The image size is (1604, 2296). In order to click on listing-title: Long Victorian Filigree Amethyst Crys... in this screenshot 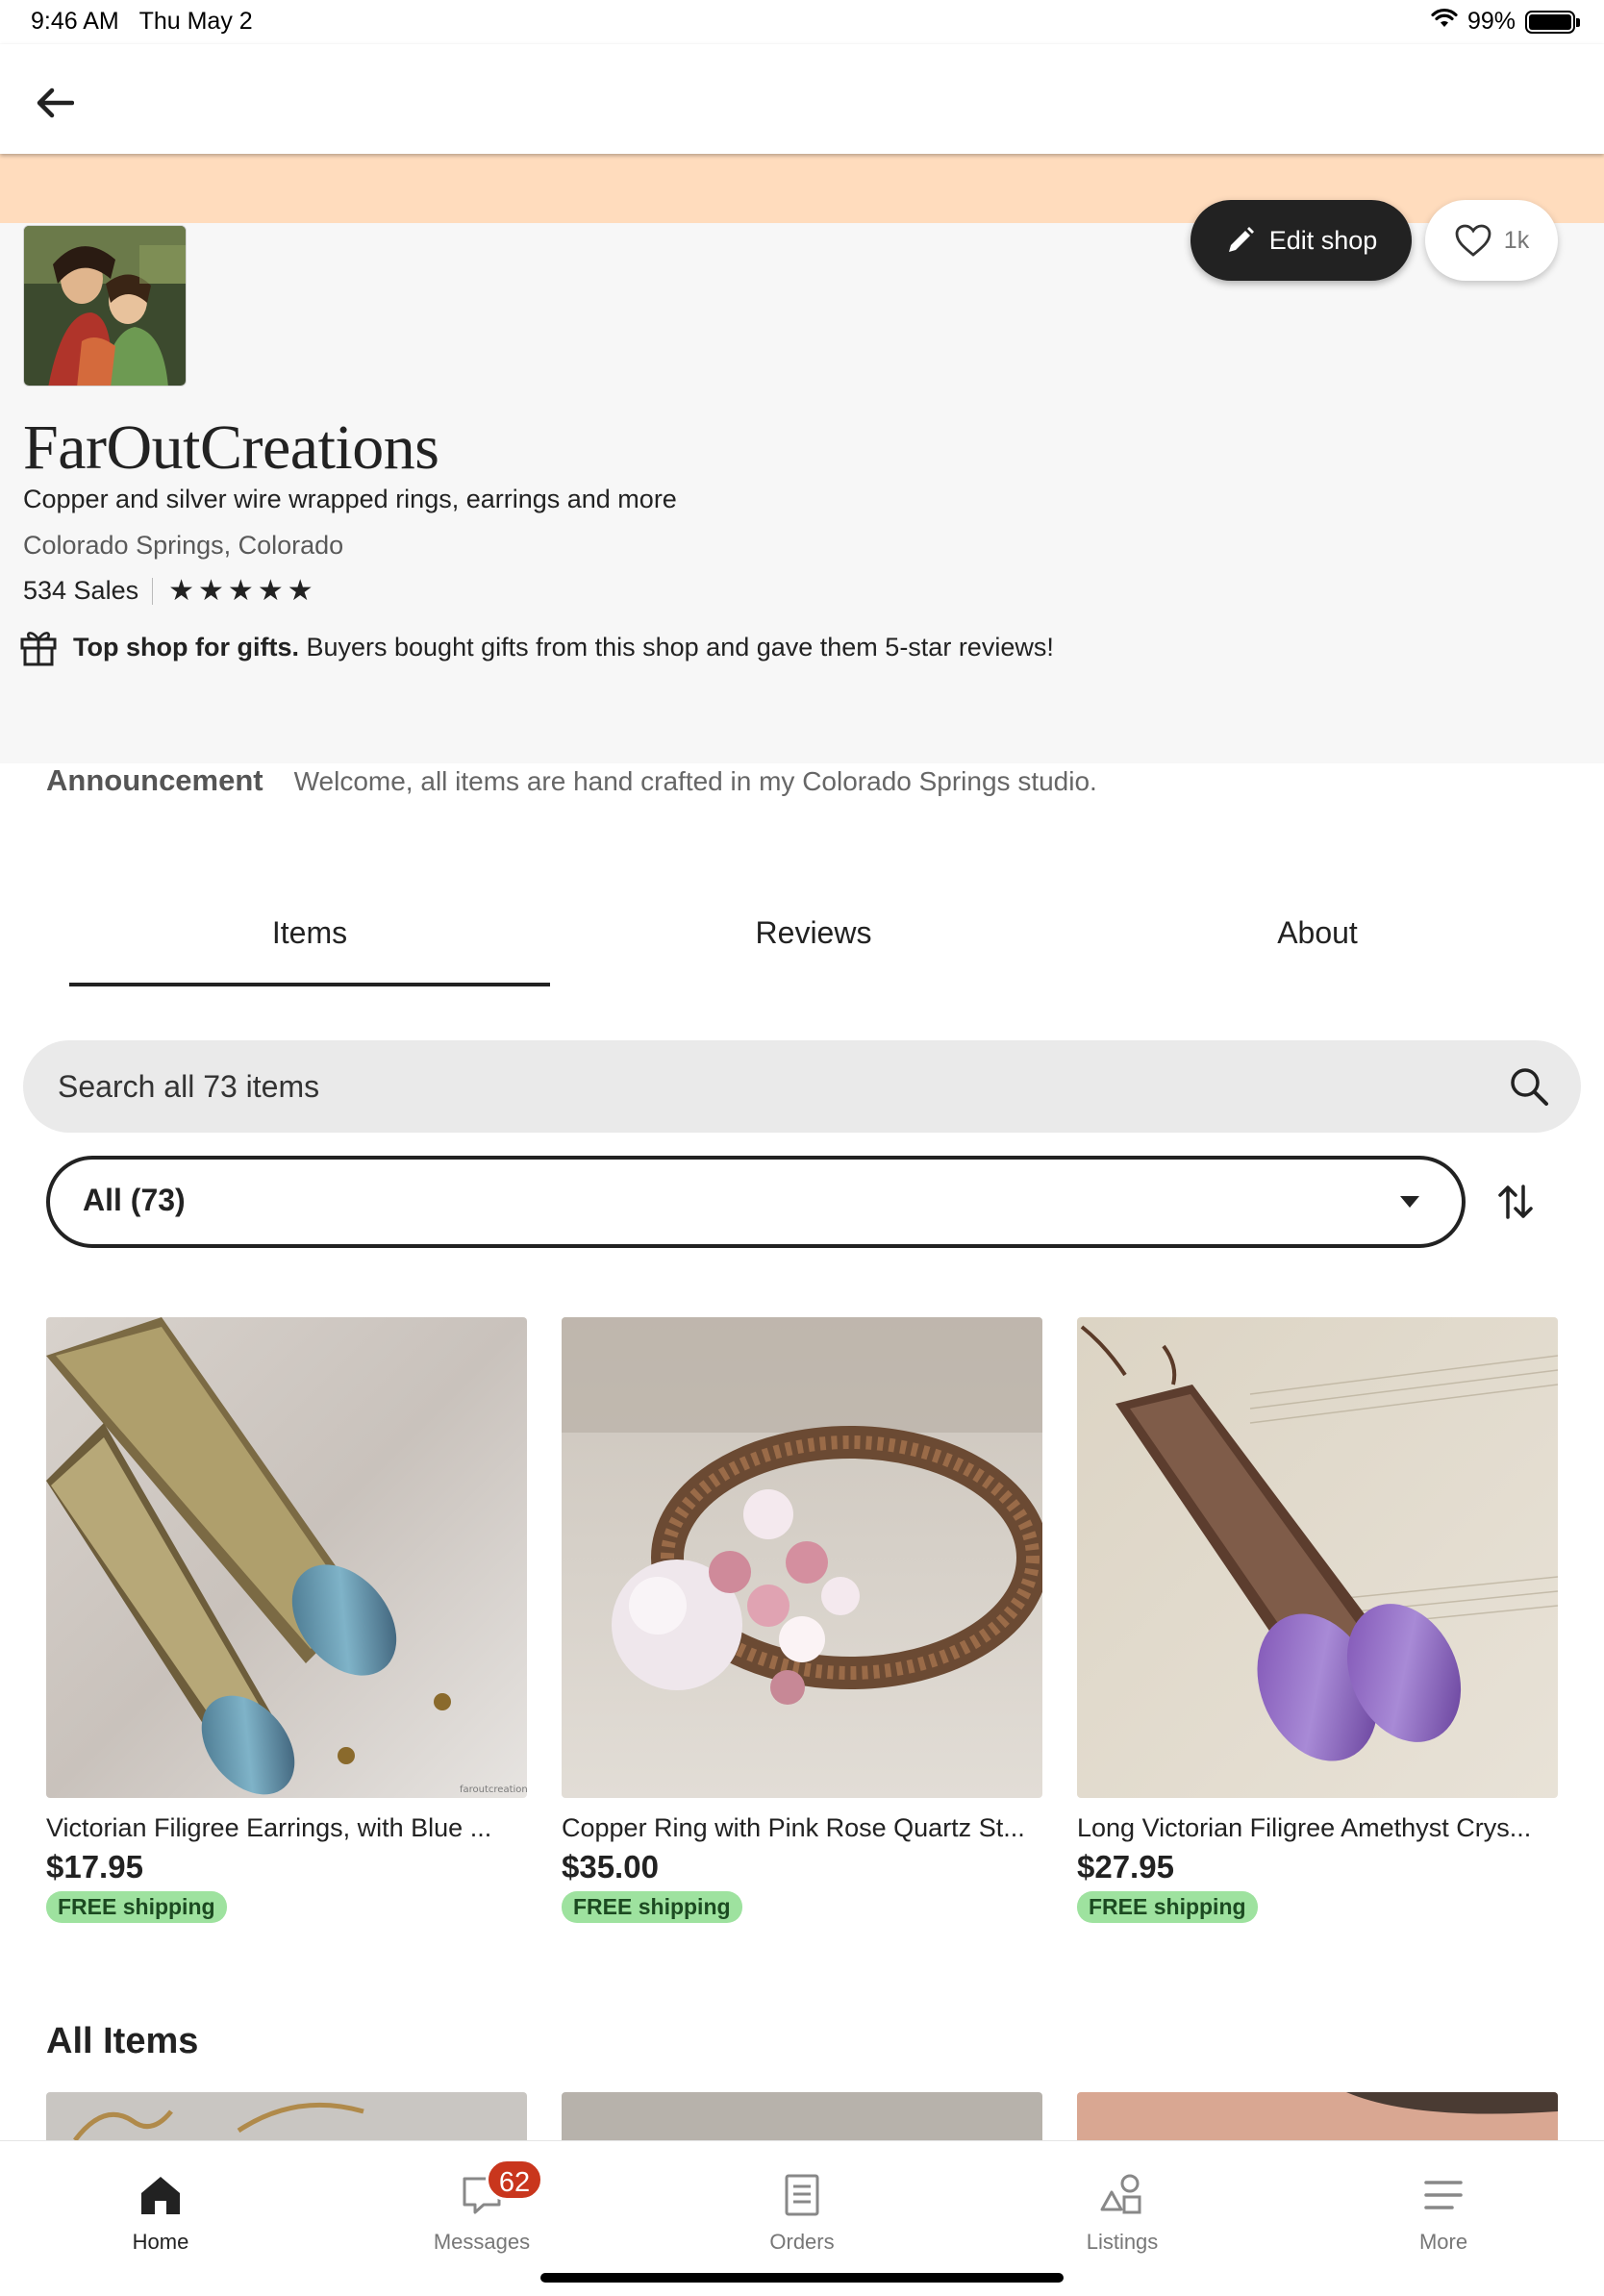, I will do `click(1304, 1827)`.